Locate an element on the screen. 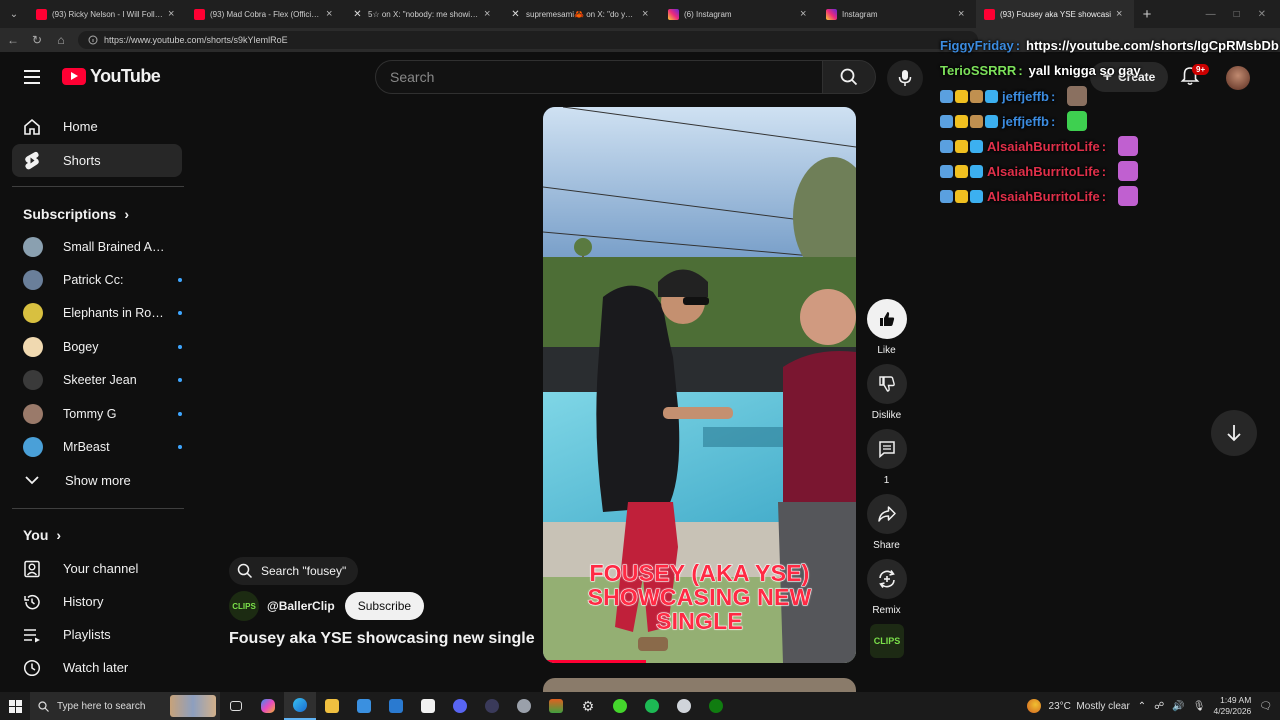 Image resolution: width=1280 pixels, height=720 pixels. chat-message: AlsaiahBurritoLife: is located at coordinates (1039, 146).